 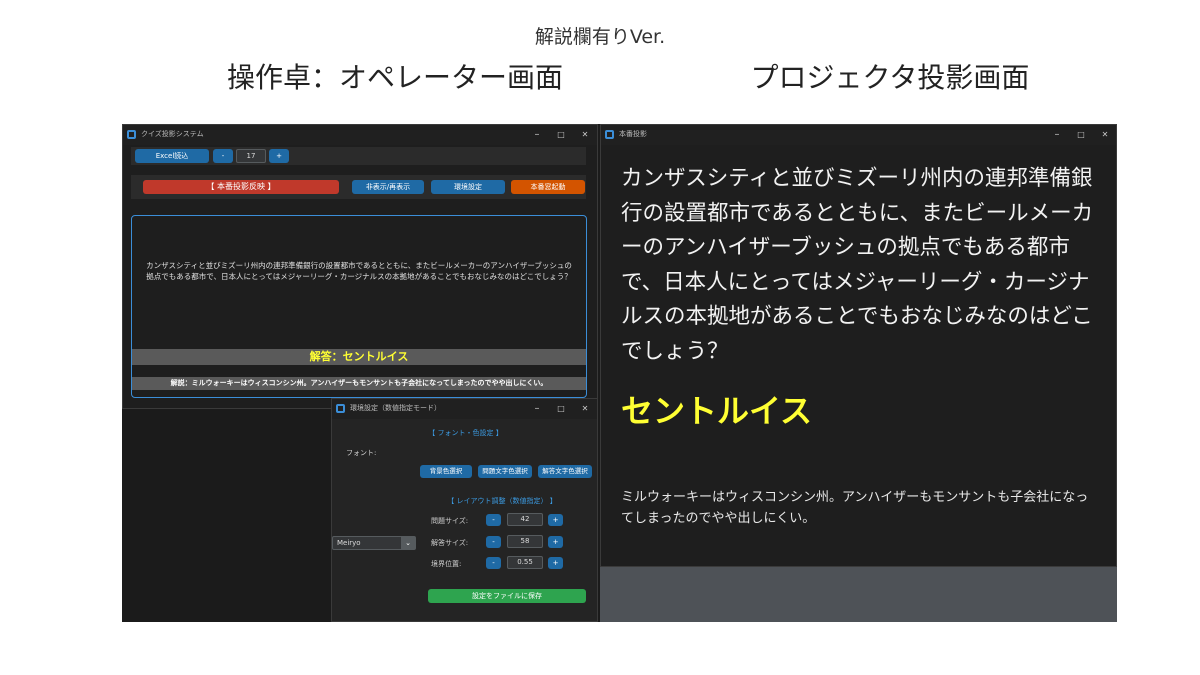 What do you see at coordinates (493, 520) in the screenshot?
I see `question-size-minus-button: -` at bounding box center [493, 520].